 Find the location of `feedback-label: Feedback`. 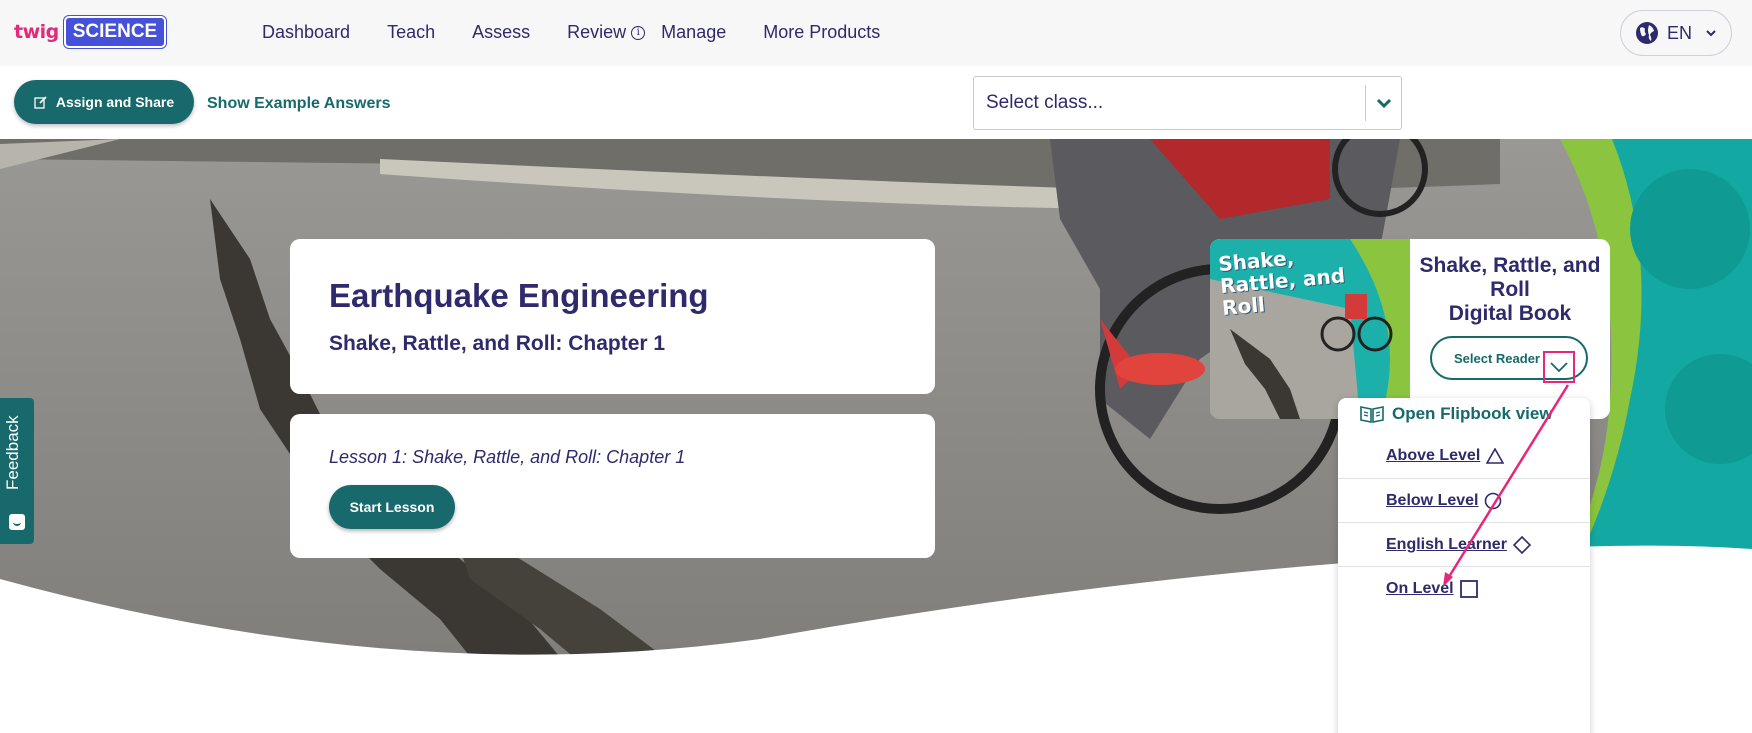

feedback-label: Feedback is located at coordinates (12, 452).